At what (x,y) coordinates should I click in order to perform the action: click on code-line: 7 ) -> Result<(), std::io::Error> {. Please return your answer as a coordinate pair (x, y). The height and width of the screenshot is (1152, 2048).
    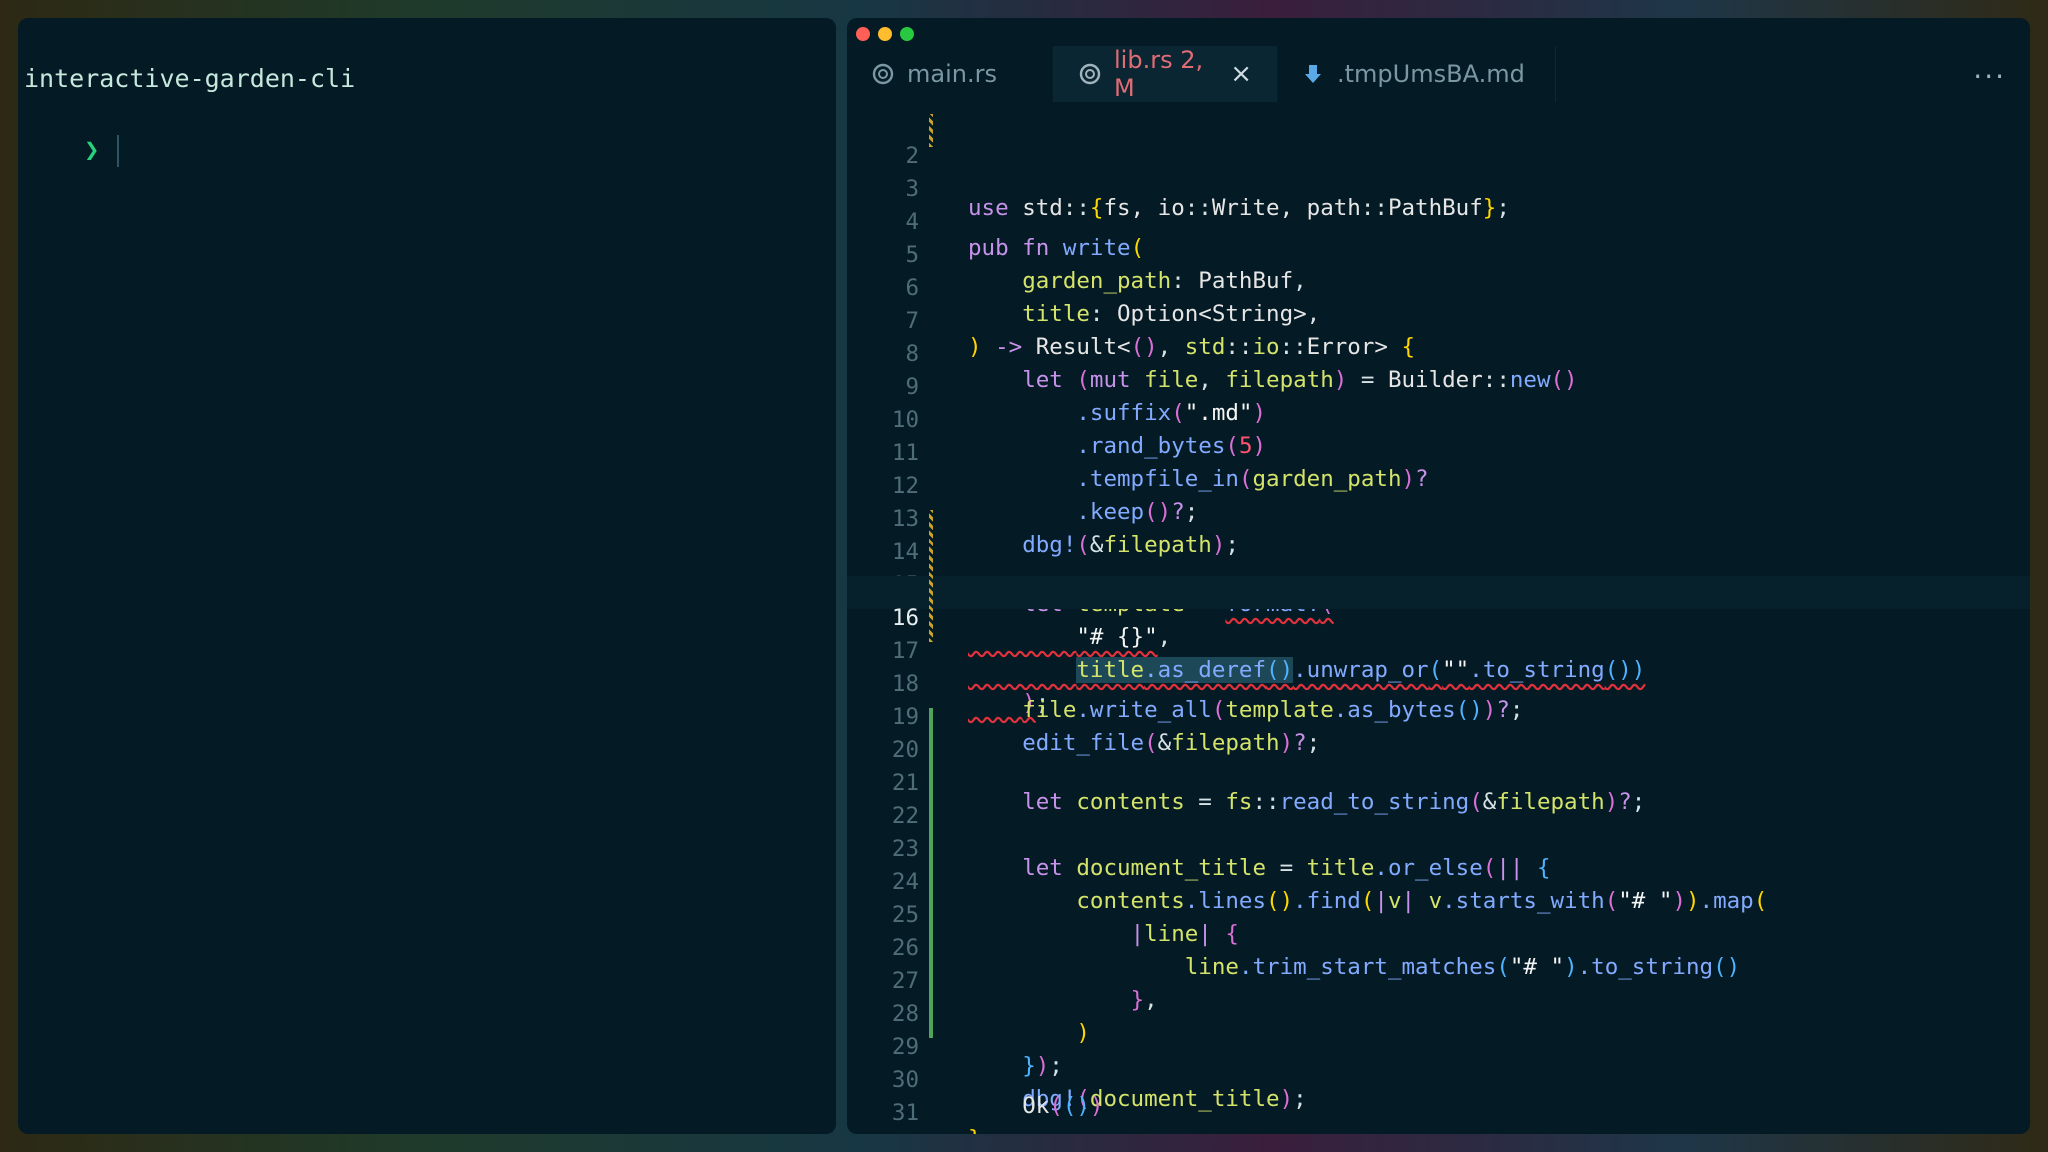
    Looking at the image, I should click on (1438, 319).